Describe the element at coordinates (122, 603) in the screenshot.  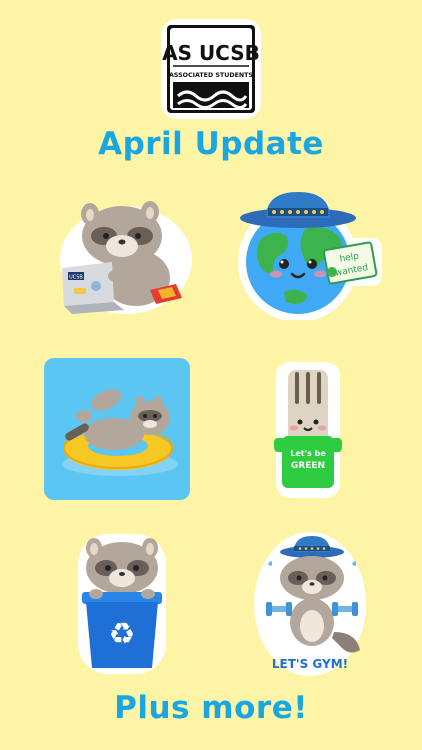
I see `sticker-raccoon-recycle-bin: ♻` at that location.